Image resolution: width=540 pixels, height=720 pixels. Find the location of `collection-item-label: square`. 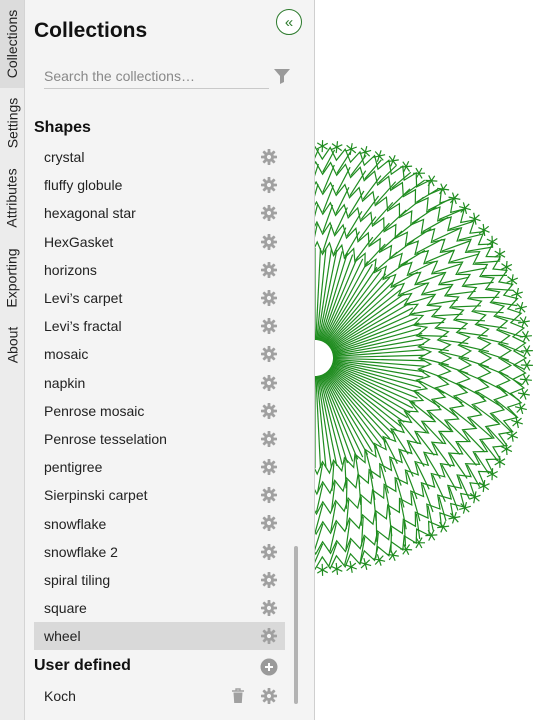

collection-item-label: square is located at coordinates (65, 608).